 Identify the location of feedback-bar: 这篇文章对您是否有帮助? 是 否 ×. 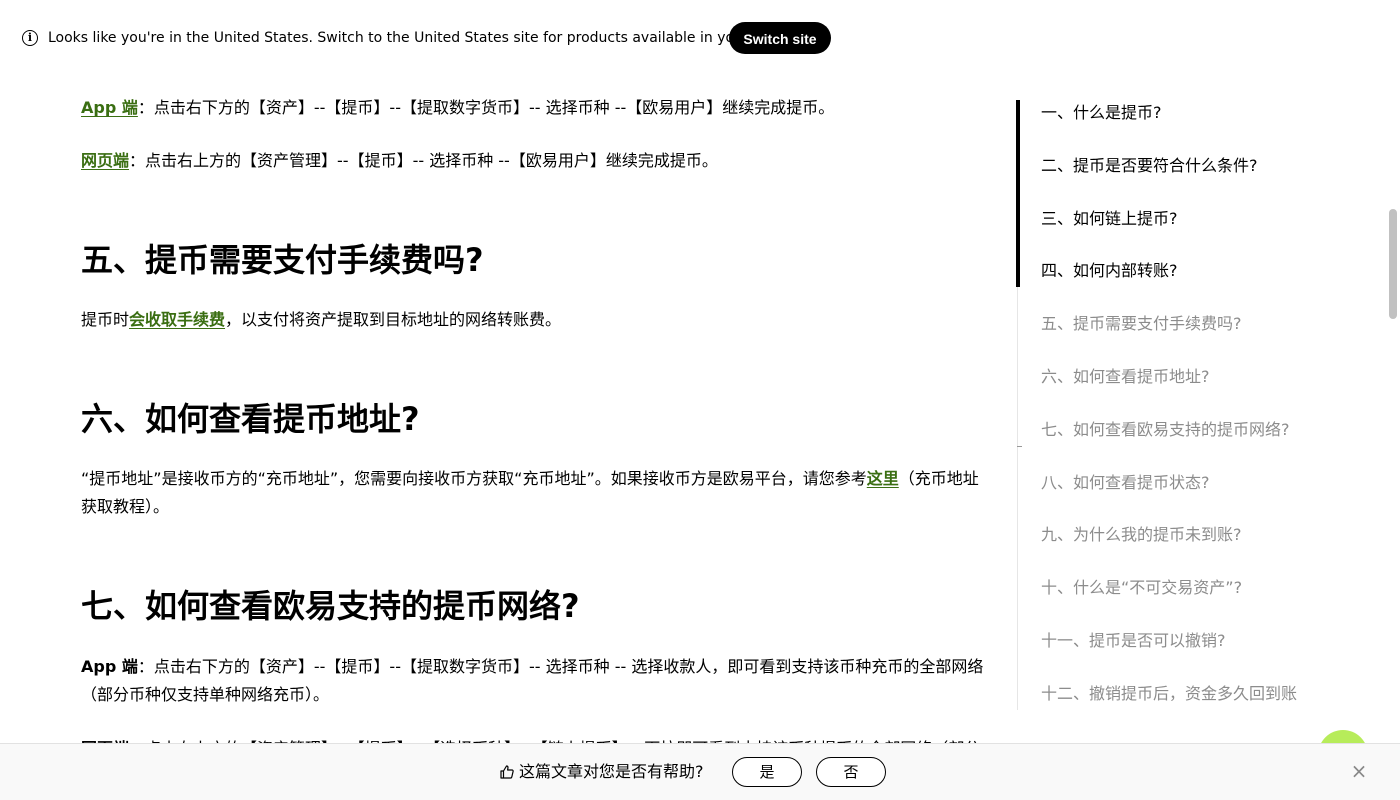
(700, 771).